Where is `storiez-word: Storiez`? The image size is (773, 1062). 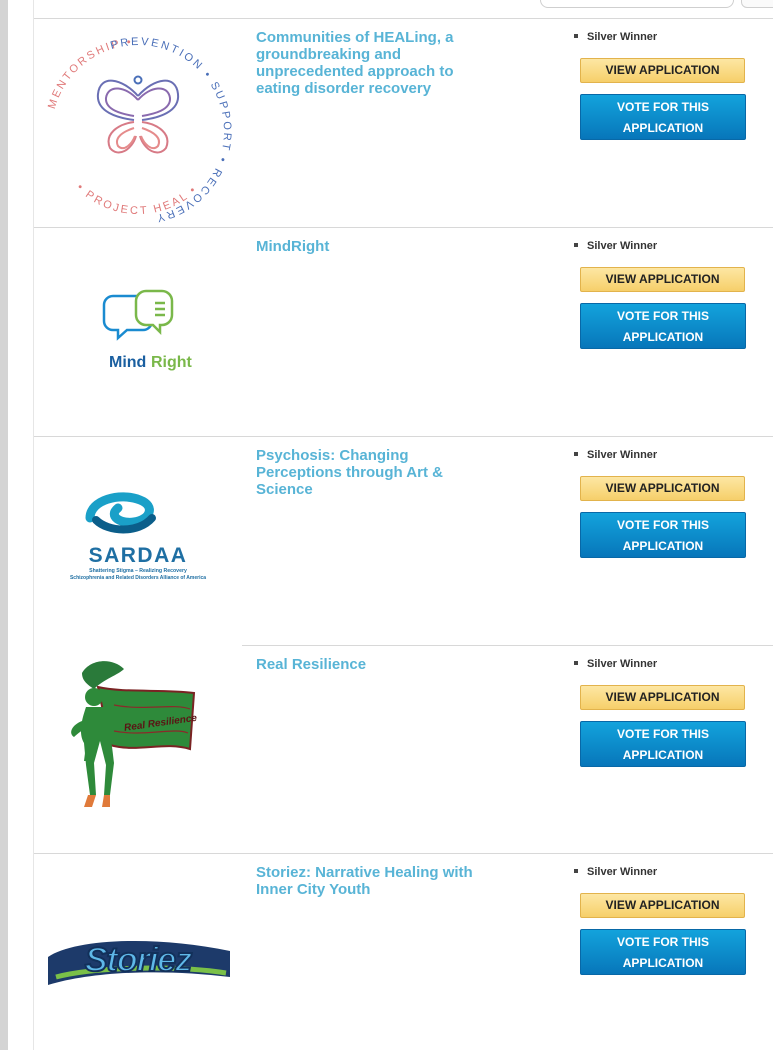
storiez-word: Storiez is located at coordinates (138, 960).